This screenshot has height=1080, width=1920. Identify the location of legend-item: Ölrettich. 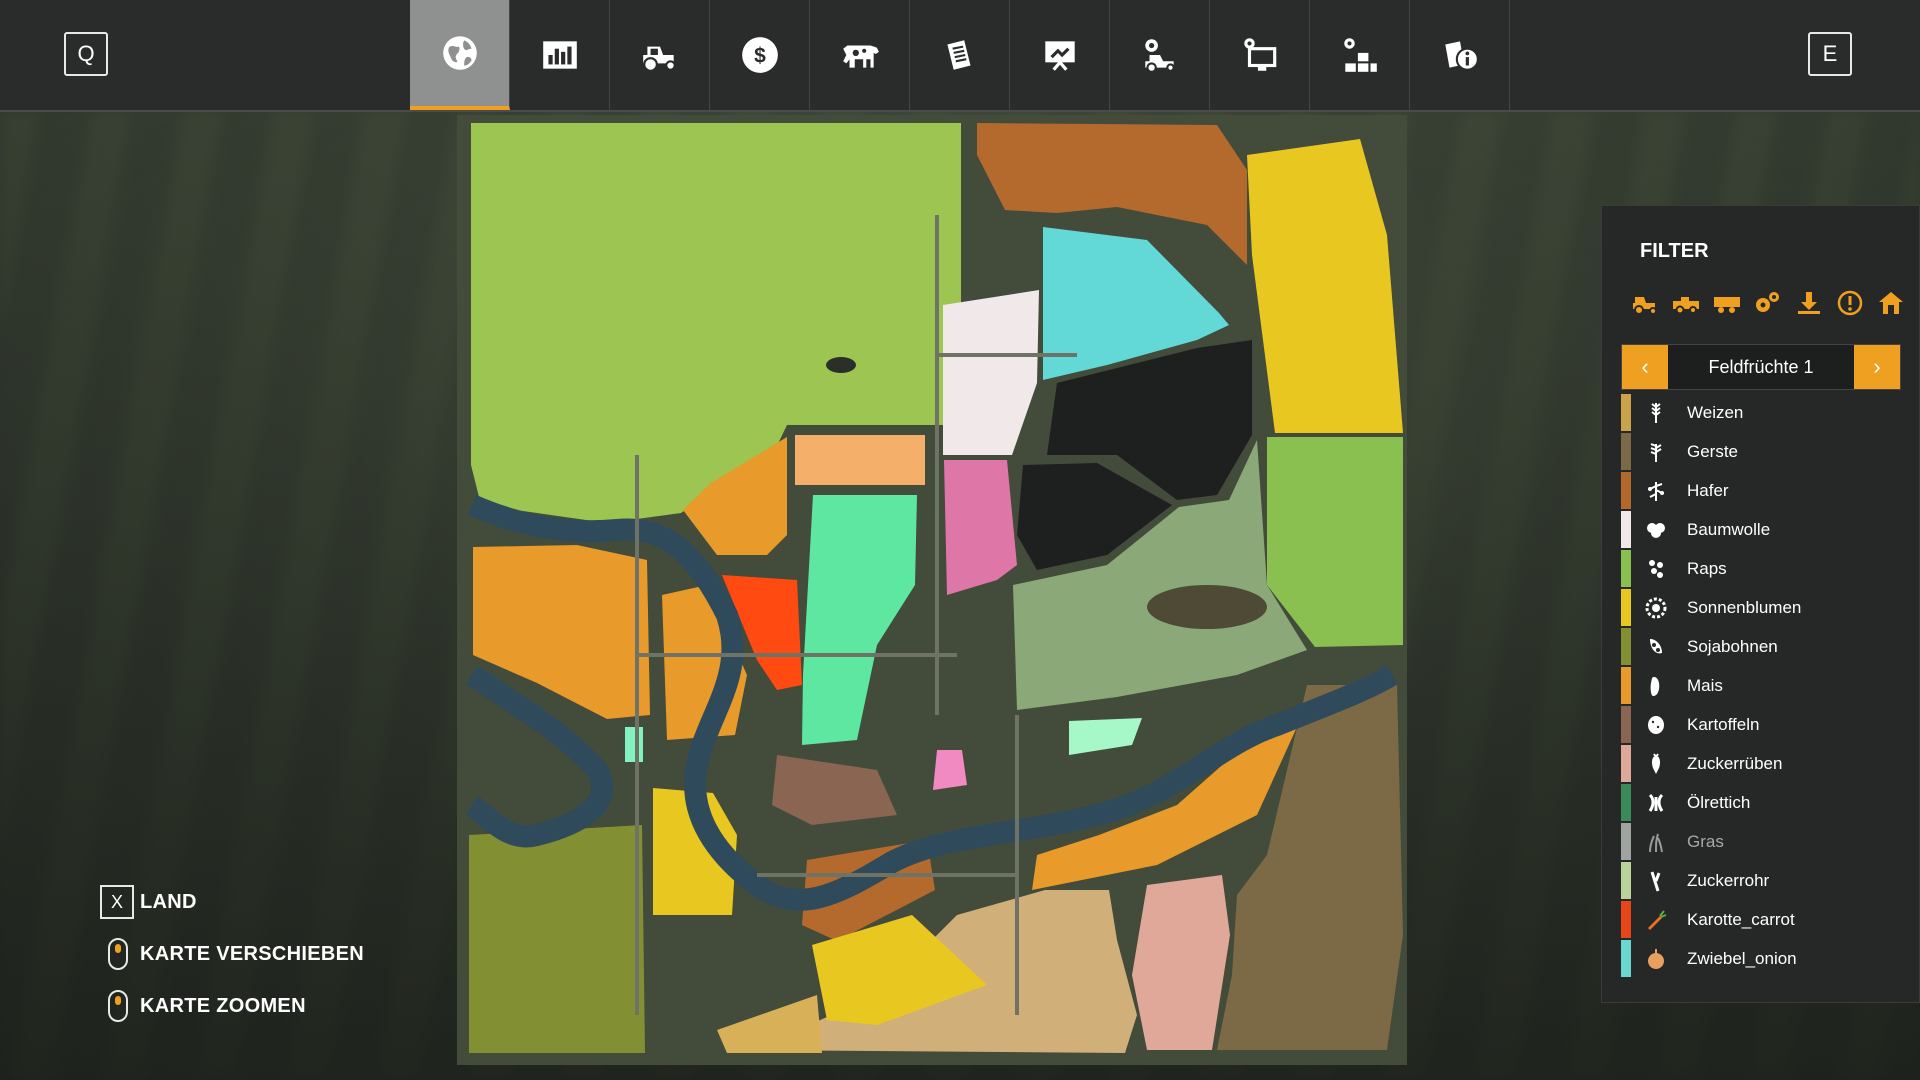
(1761, 802).